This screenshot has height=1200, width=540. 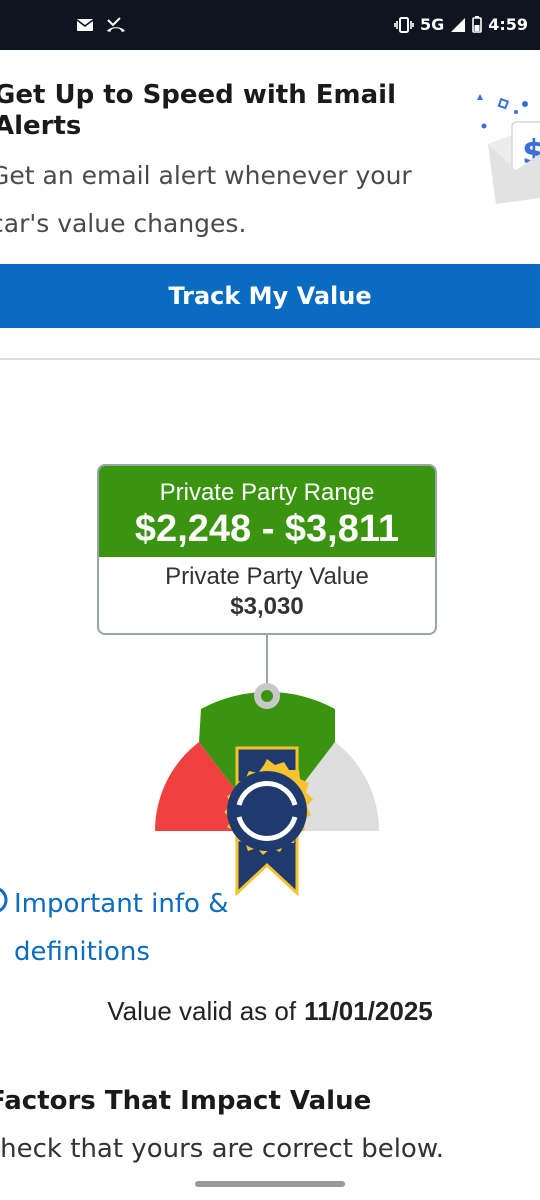 I want to click on value-valid-line: Value valid as of 11/01/2025, so click(x=270, y=1011).